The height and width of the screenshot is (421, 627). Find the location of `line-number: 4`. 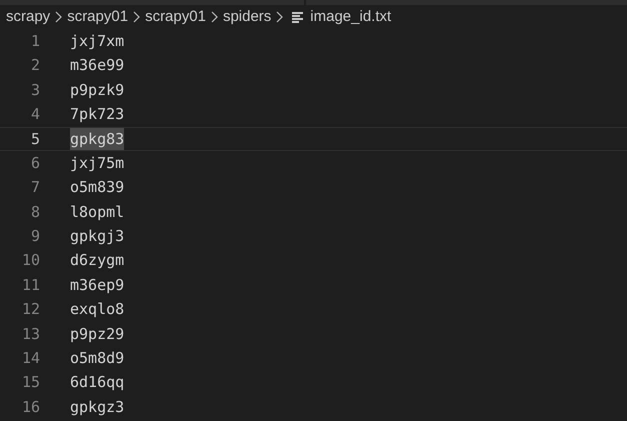

line-number: 4 is located at coordinates (35, 115).